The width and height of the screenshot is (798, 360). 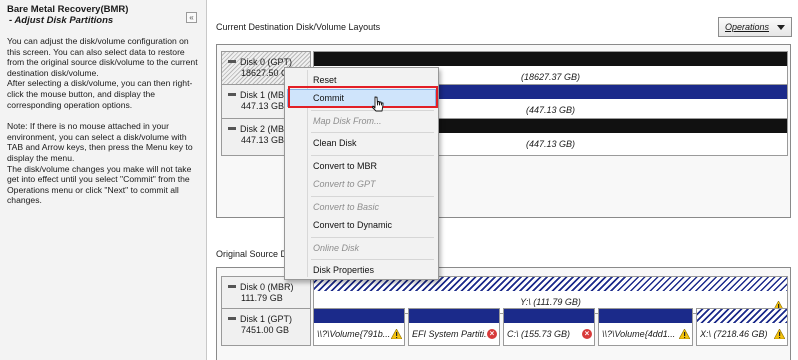 What do you see at coordinates (747, 27) in the screenshot?
I see `operations-label: Operations` at bounding box center [747, 27].